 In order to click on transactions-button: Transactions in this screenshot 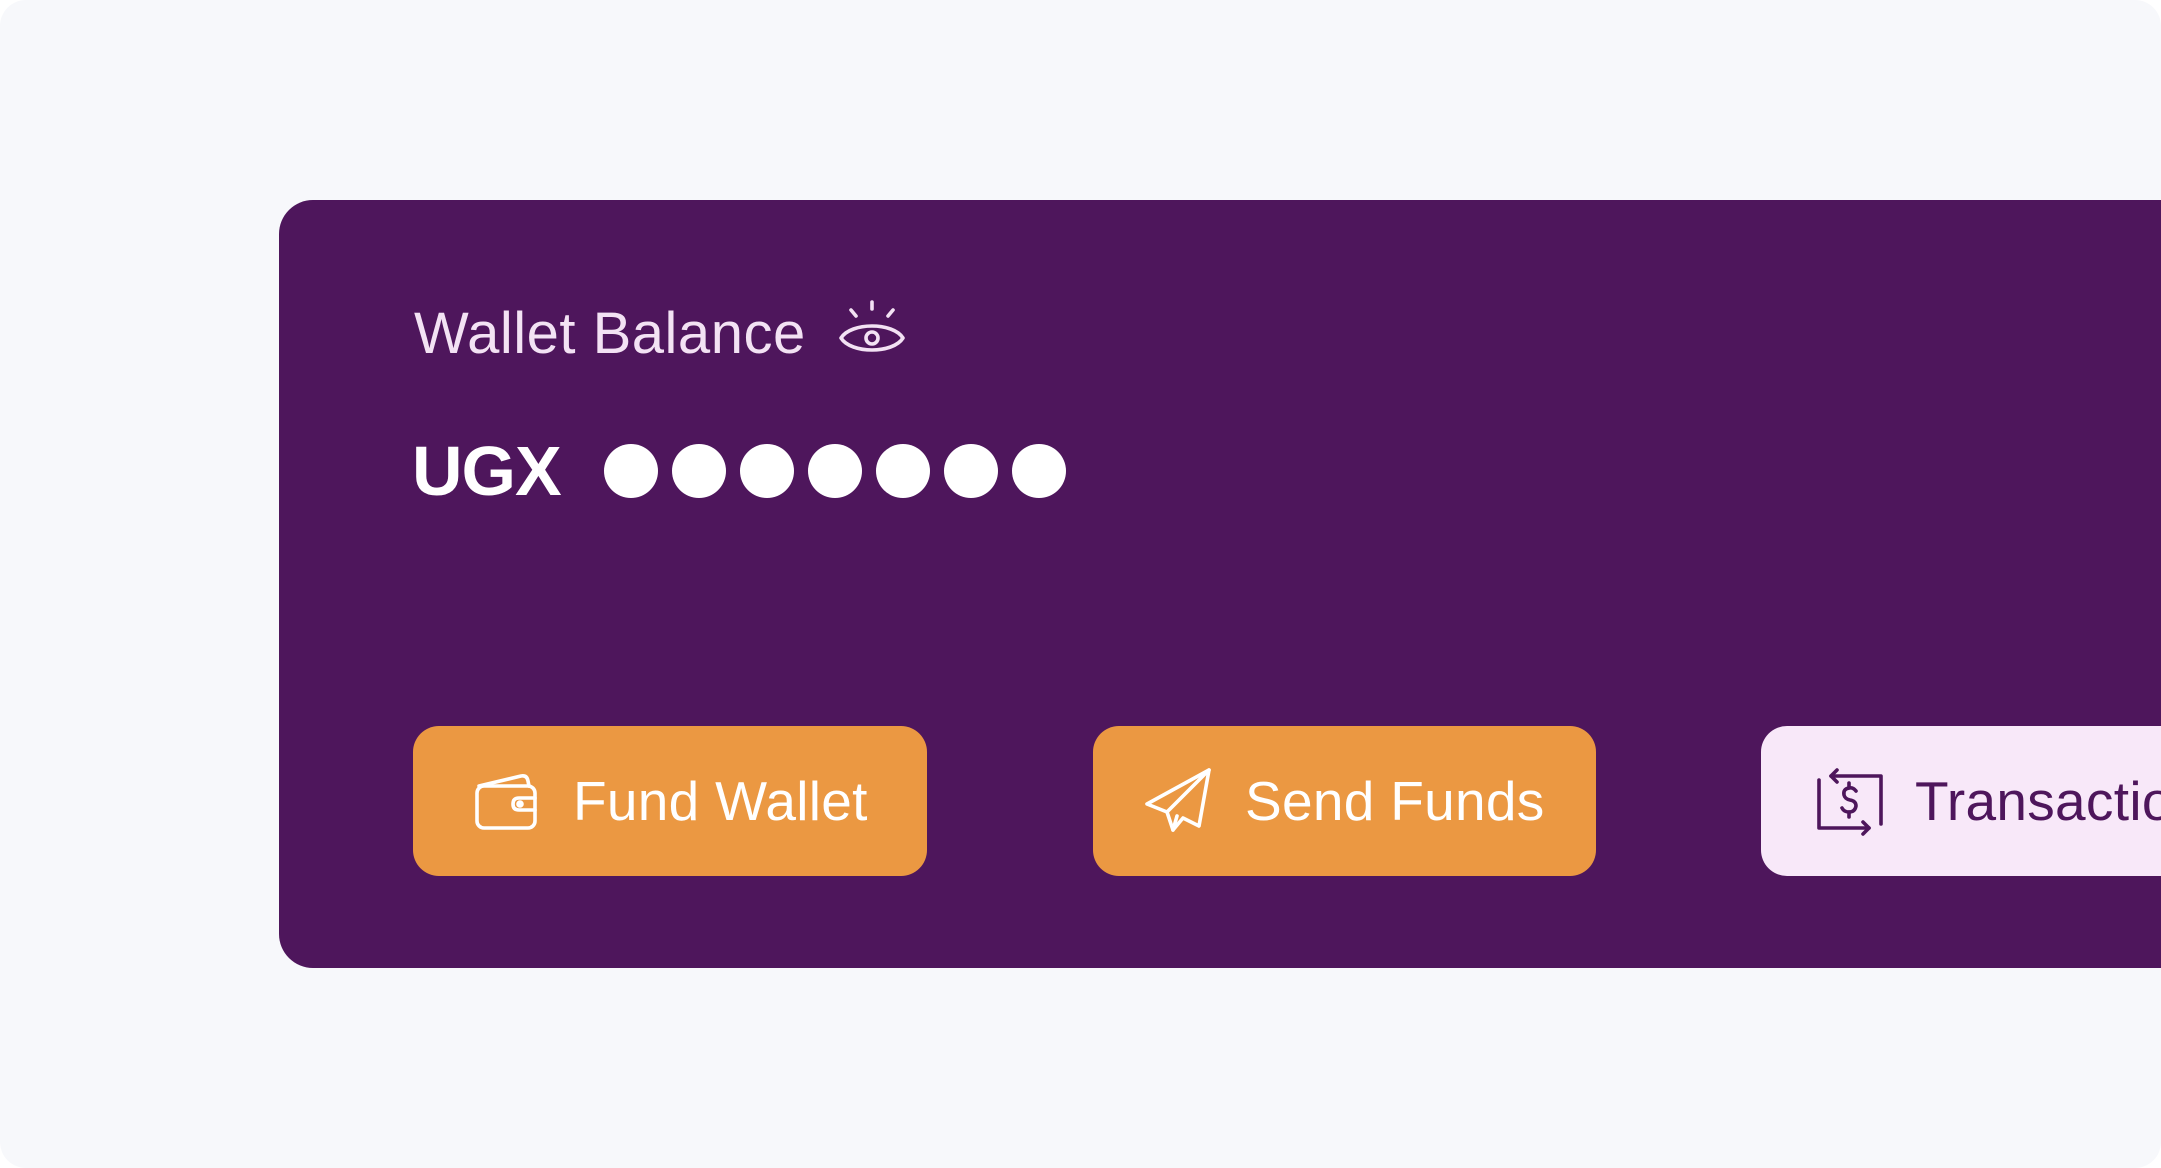, I will do `click(1961, 801)`.